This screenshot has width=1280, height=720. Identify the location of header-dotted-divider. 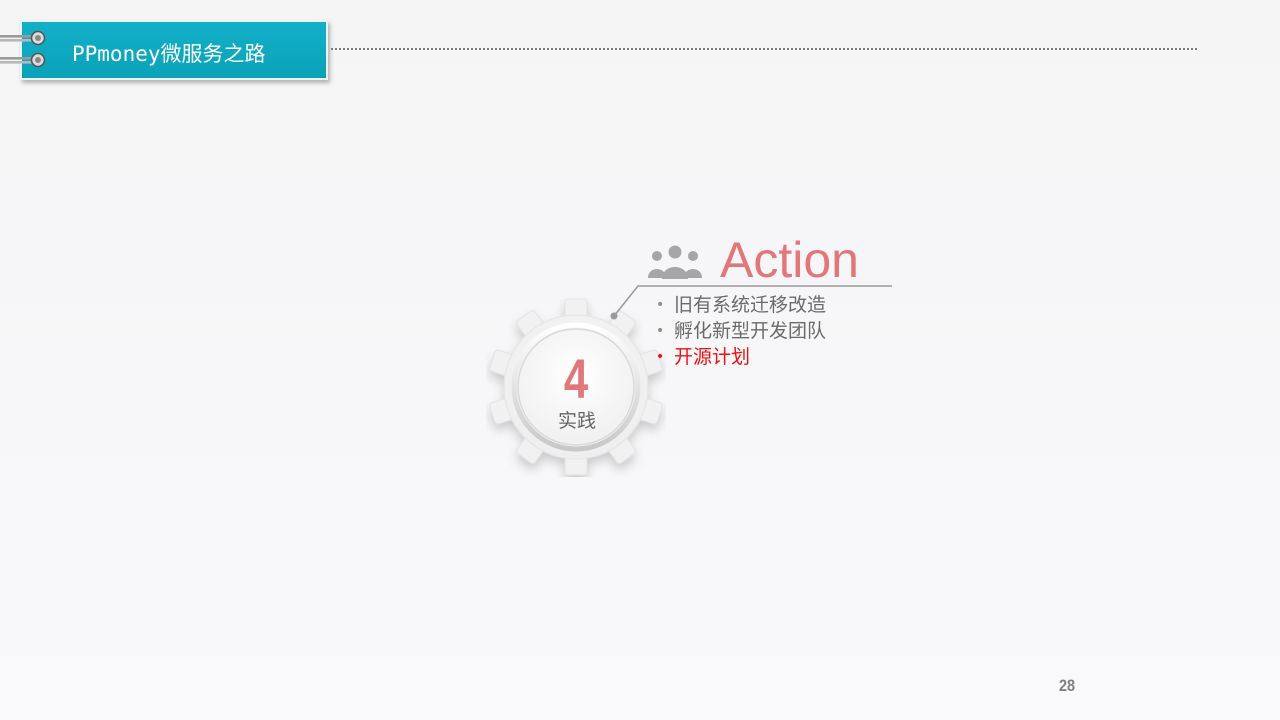
(764, 49).